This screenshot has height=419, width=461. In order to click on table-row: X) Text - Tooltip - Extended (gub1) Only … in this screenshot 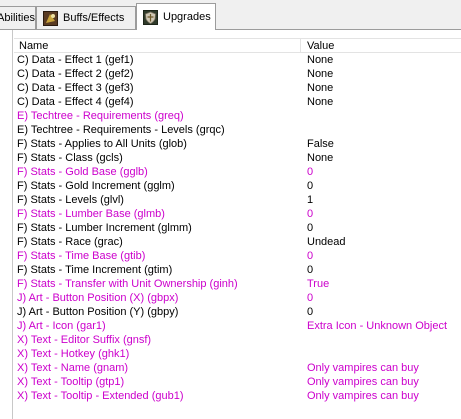, I will do `click(237, 396)`.